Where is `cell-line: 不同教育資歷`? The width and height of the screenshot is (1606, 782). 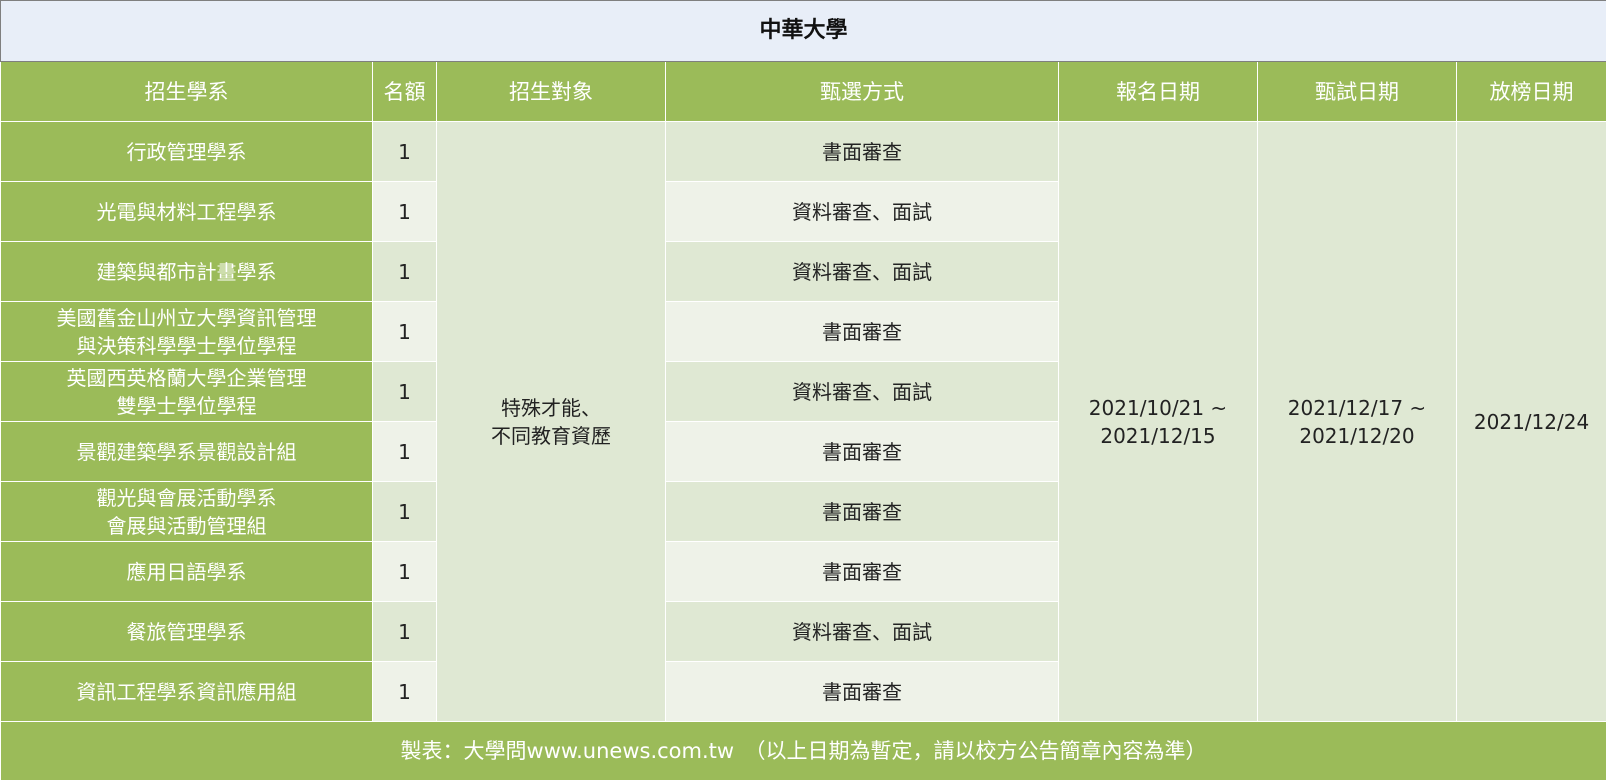 cell-line: 不同教育資歷 is located at coordinates (551, 435).